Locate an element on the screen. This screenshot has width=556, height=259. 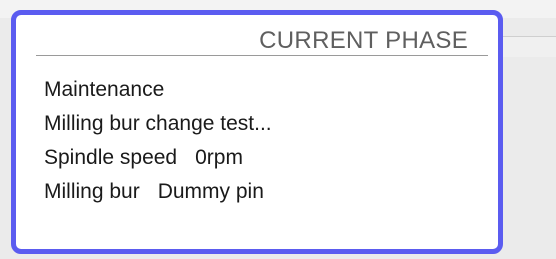
panel-header: CURRENT PHASE is located at coordinates (262, 40).